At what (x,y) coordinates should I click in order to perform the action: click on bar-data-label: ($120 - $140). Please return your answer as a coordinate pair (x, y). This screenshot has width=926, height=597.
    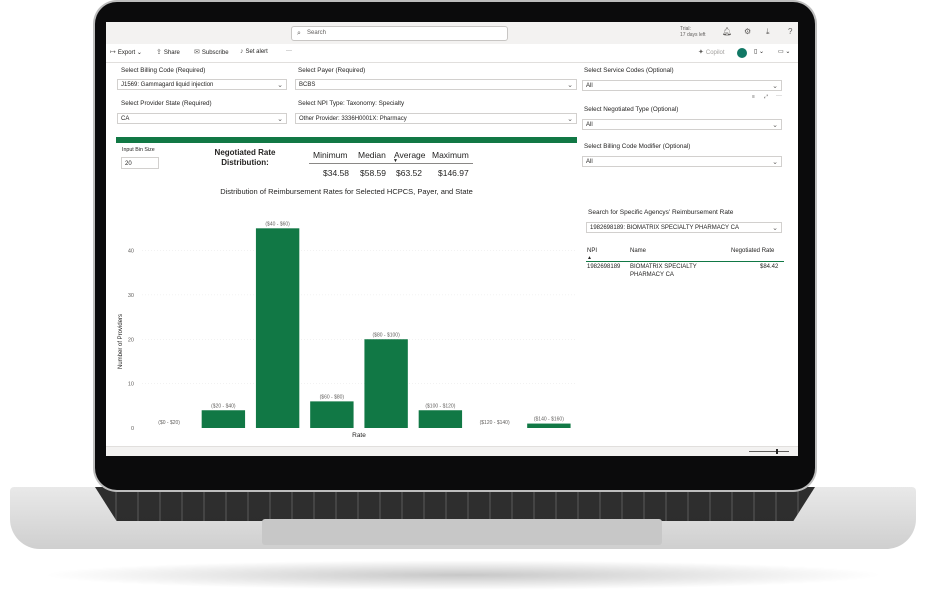
    Looking at the image, I should click on (495, 423).